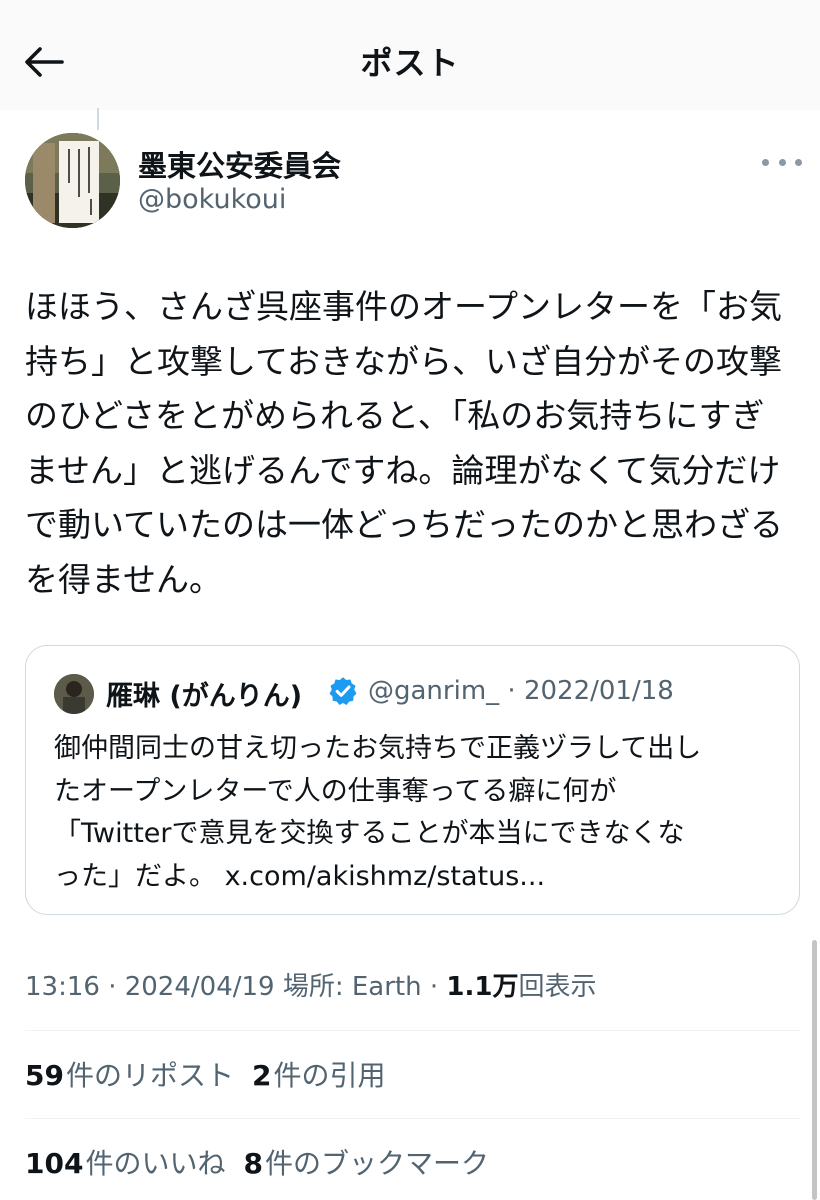 Image resolution: width=820 pixels, height=1200 pixels. I want to click on quoted-handle-date: @ganrim_ · 2022/01/18, so click(521, 691).